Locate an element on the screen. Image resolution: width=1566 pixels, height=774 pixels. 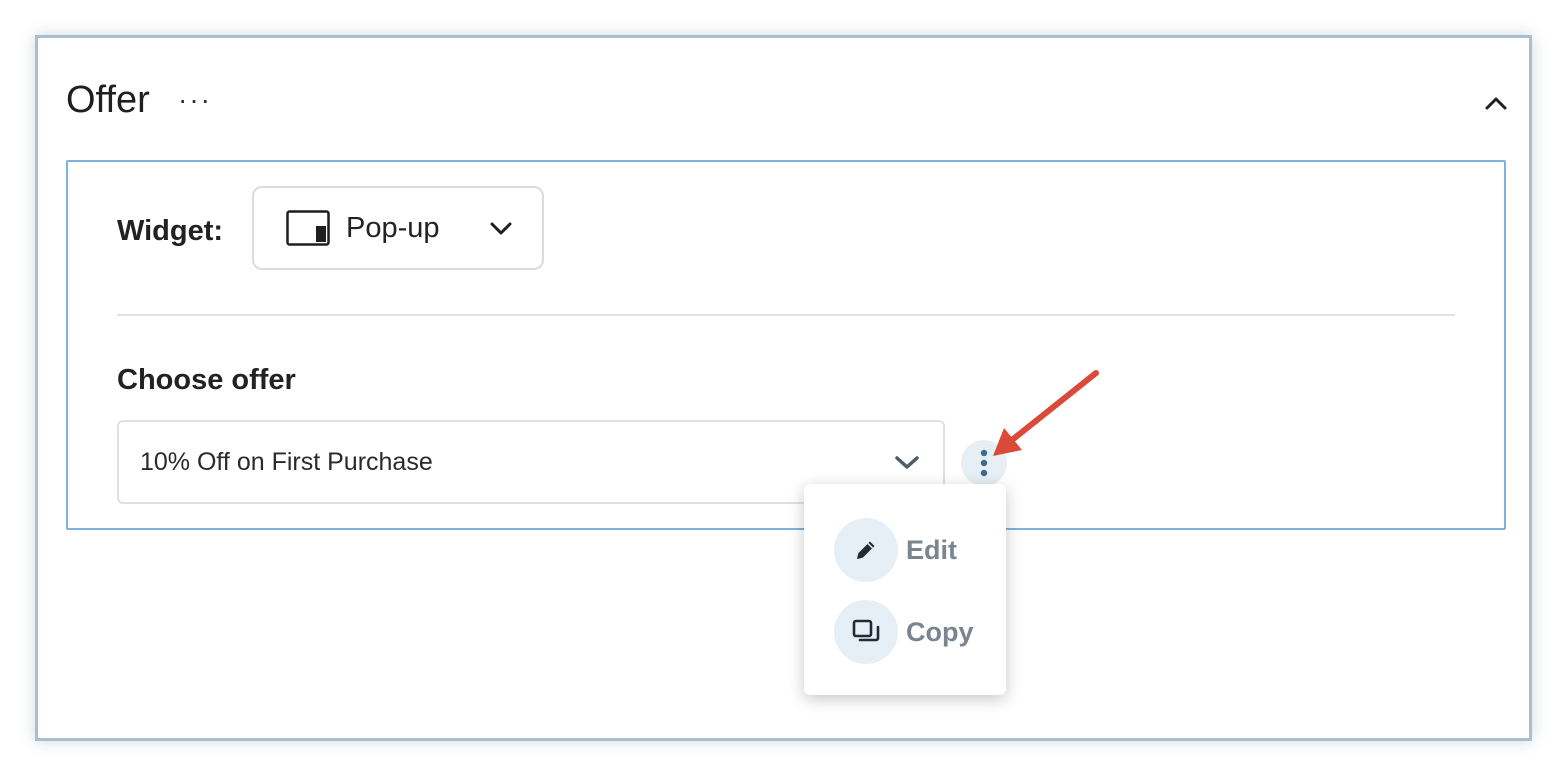
pencil-icon is located at coordinates (866, 550).